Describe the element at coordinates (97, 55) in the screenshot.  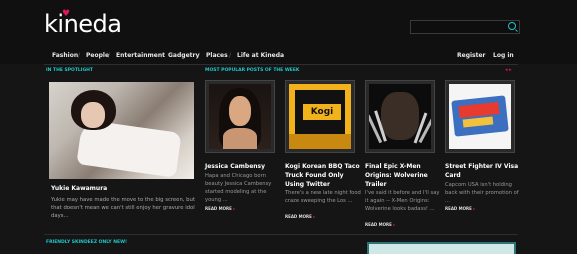
I see `nav-item-people: People` at that location.